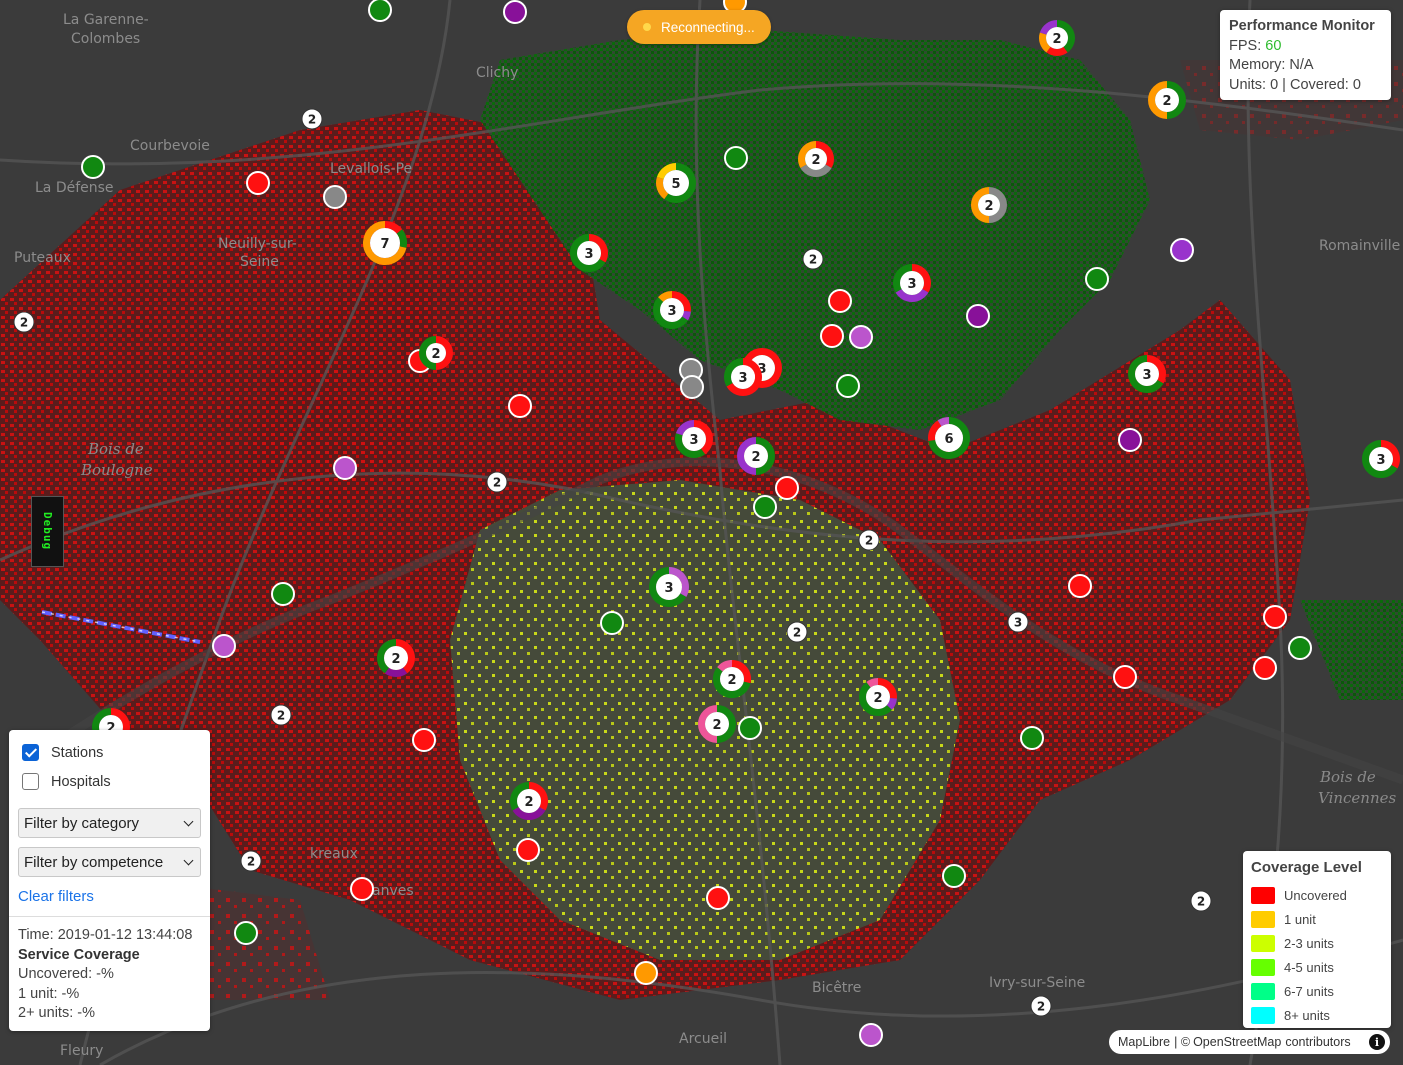 The width and height of the screenshot is (1403, 1065). What do you see at coordinates (30, 752) in the screenshot?
I see `stations-checkbox` at bounding box center [30, 752].